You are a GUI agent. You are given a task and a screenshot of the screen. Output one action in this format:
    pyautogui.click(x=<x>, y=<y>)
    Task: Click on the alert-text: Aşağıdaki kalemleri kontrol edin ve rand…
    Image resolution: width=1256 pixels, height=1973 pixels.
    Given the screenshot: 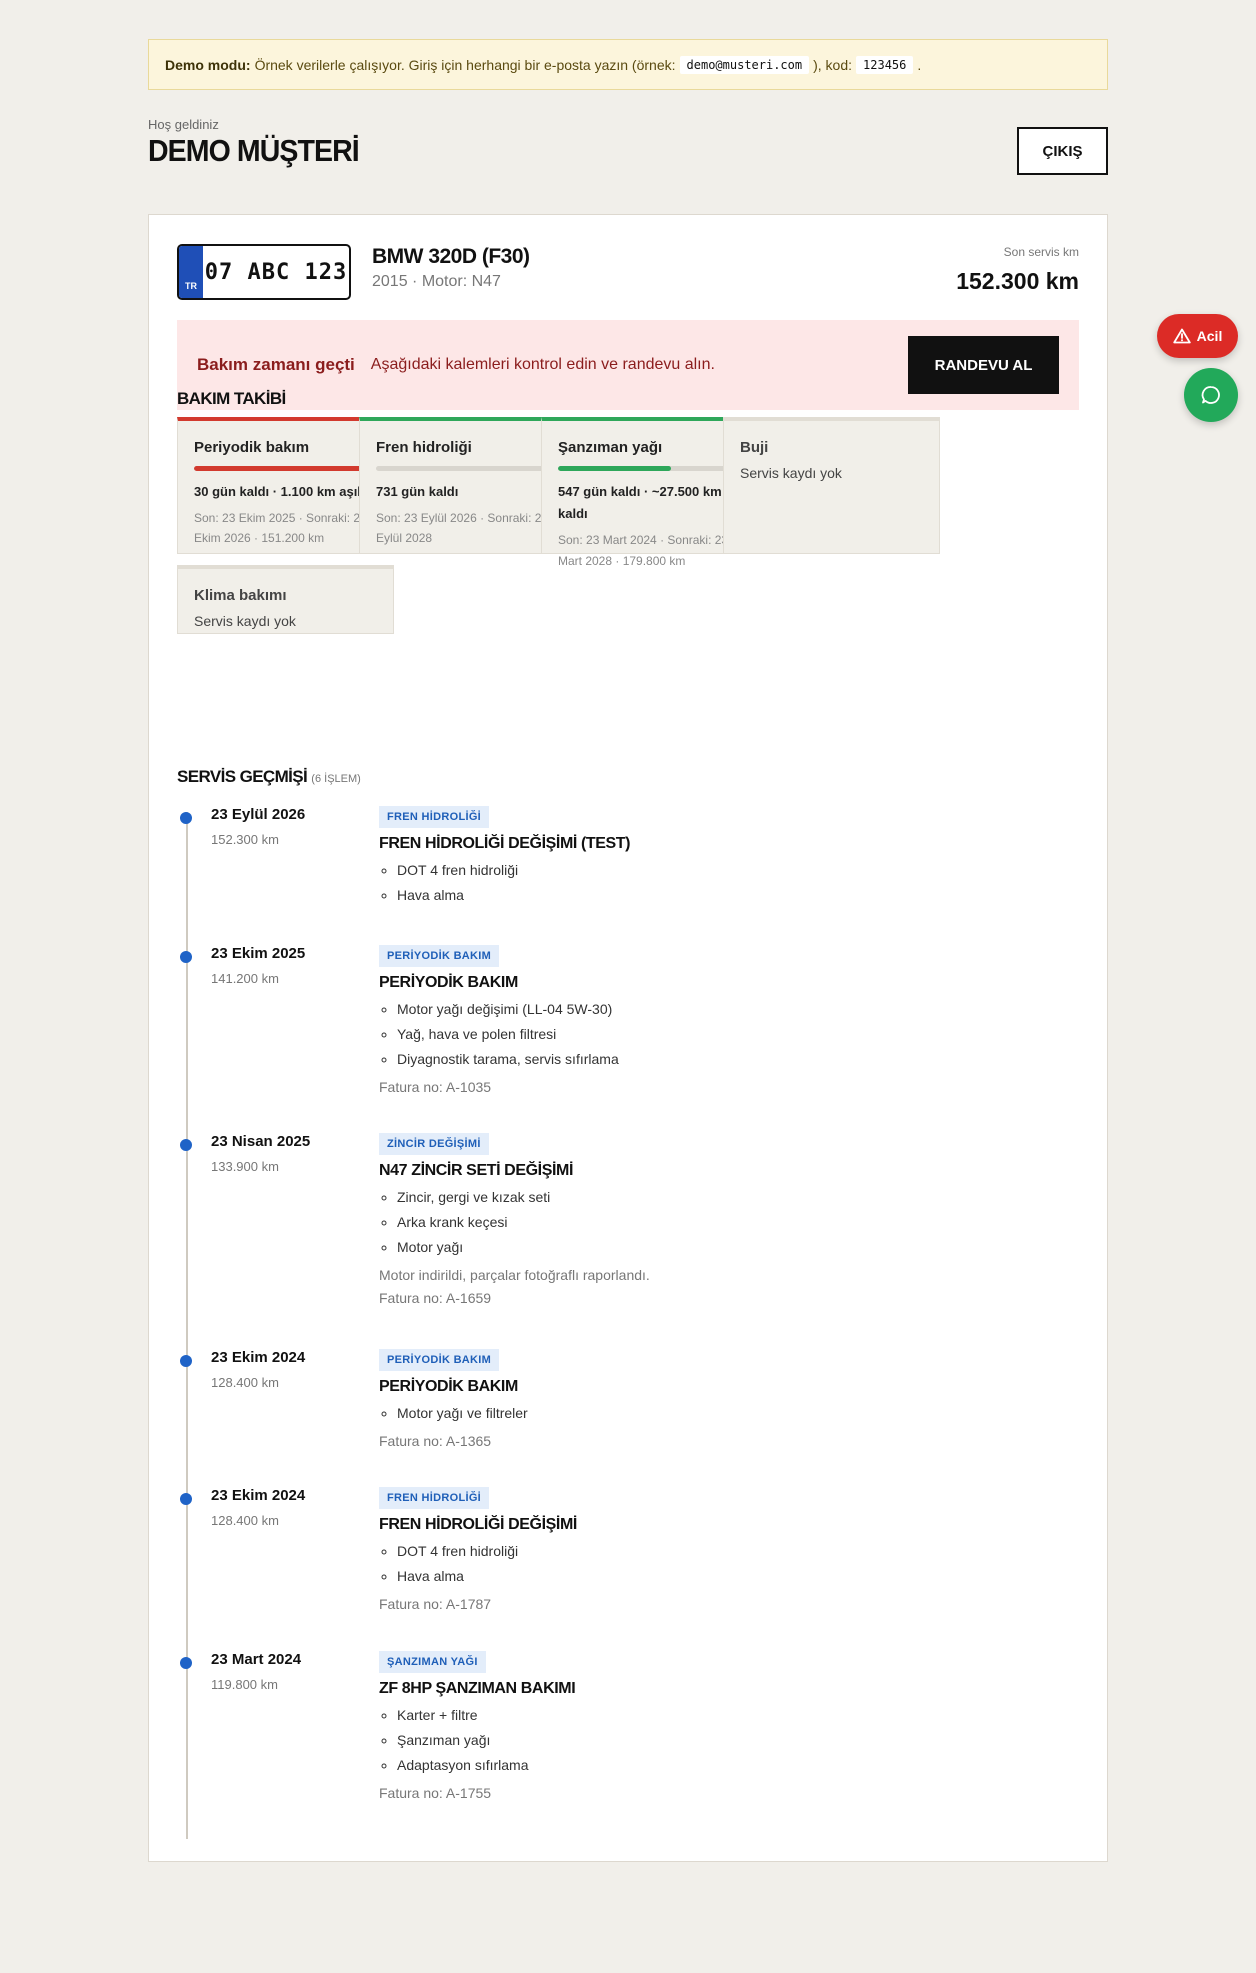 What is the action you would take?
    pyautogui.click(x=542, y=364)
    